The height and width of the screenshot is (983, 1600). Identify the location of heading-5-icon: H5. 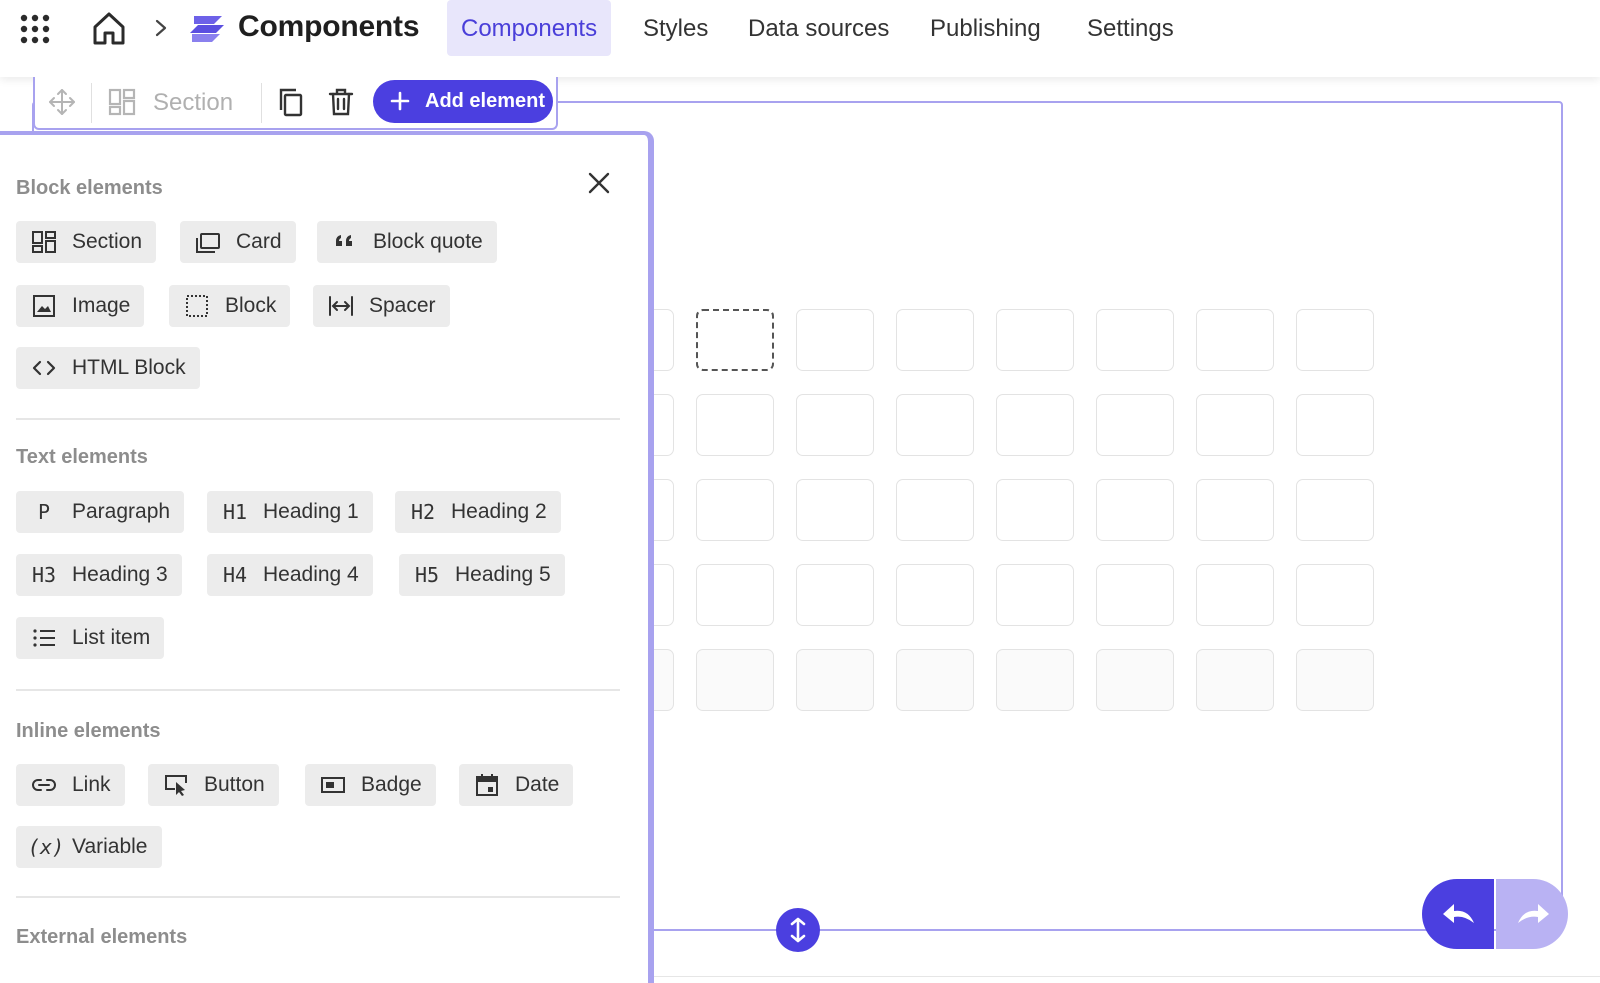
(427, 575).